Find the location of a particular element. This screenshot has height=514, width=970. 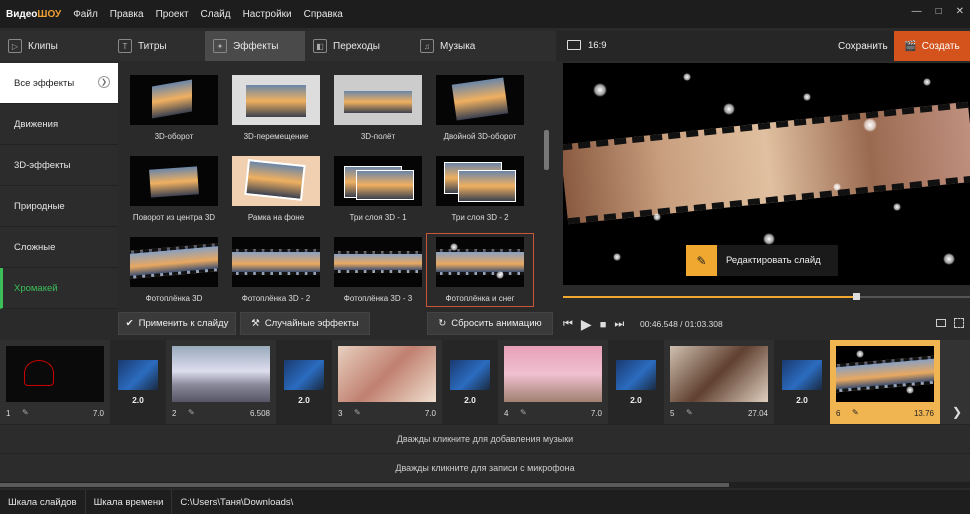

minimize-icon: — is located at coordinates (917, 11).